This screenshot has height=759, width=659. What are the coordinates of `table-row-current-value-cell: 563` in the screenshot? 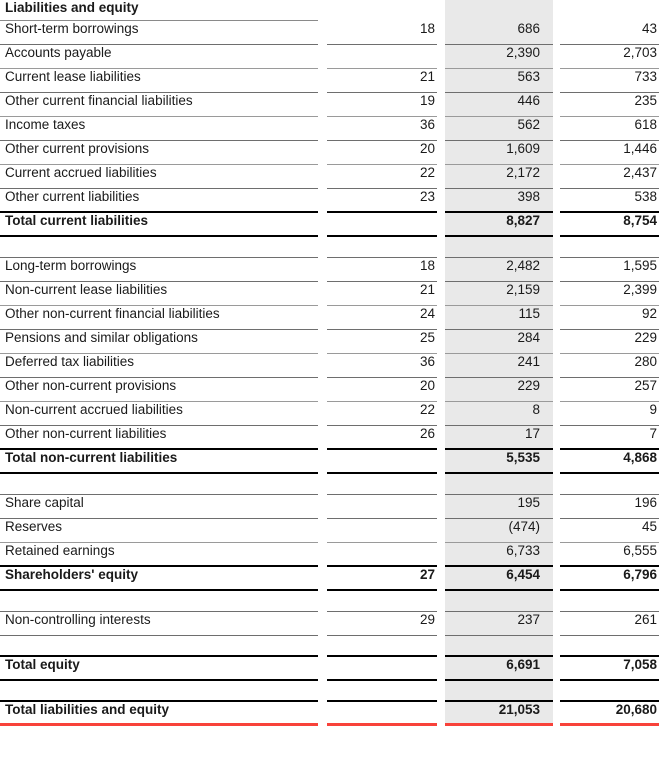 It's located at (499, 81).